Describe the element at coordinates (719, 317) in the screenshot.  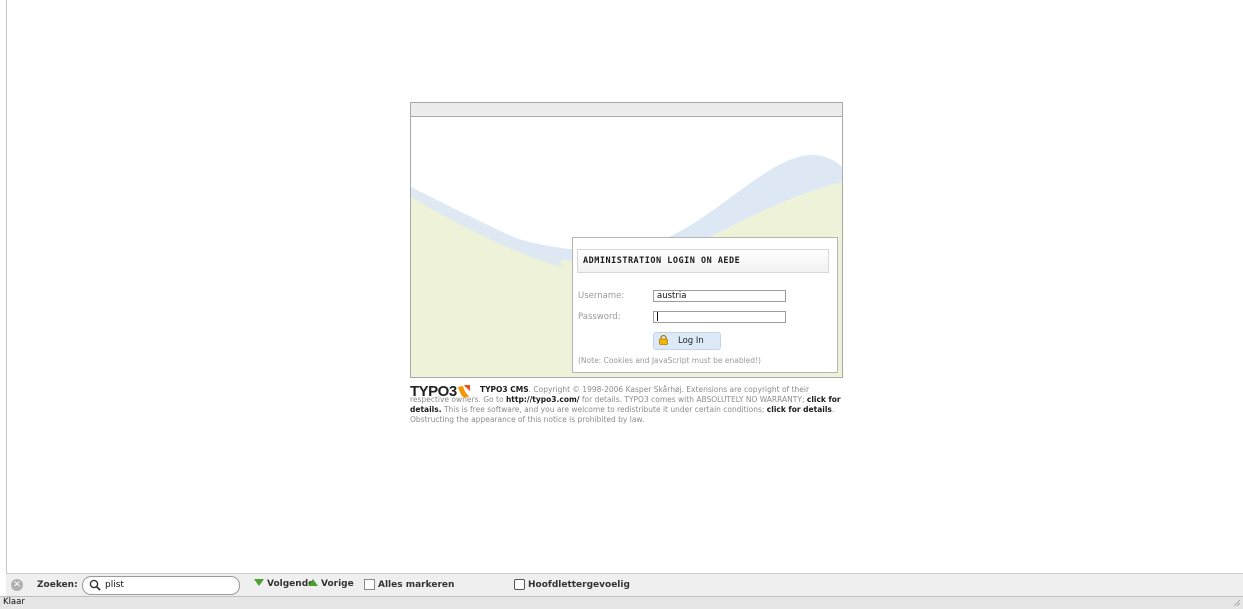
I see `password-input` at that location.